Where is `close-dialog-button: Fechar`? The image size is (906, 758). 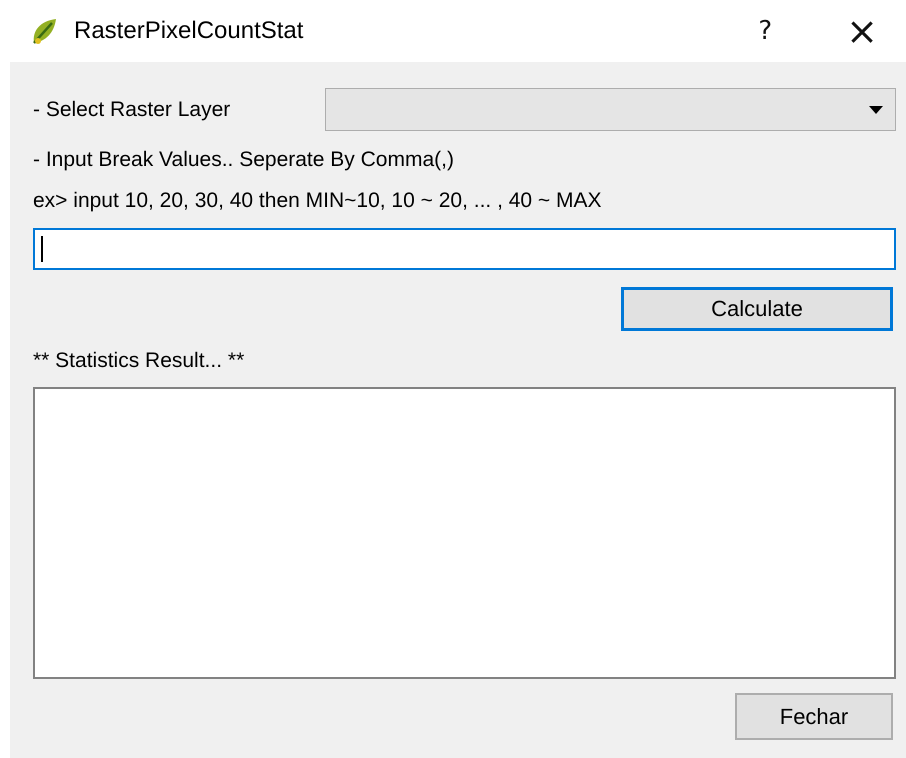 close-dialog-button: Fechar is located at coordinates (814, 716).